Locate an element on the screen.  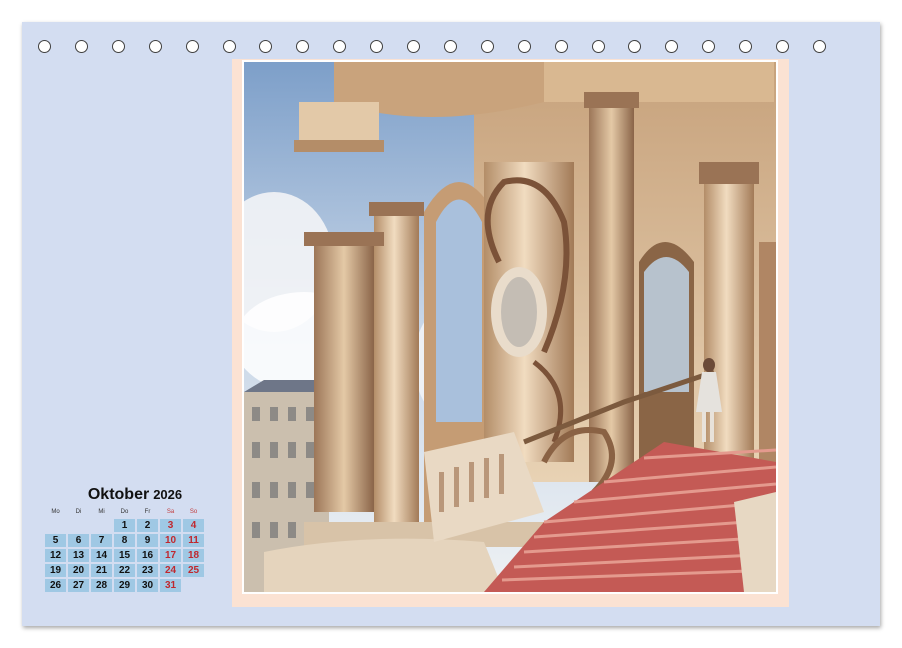
day-cell: 2 is located at coordinates (147, 525).